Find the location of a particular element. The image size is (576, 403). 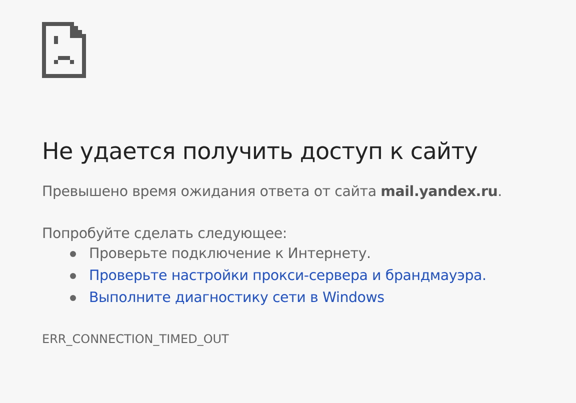

error-code: ERR_CONNECTION_TIMED_OUT is located at coordinates (136, 339).